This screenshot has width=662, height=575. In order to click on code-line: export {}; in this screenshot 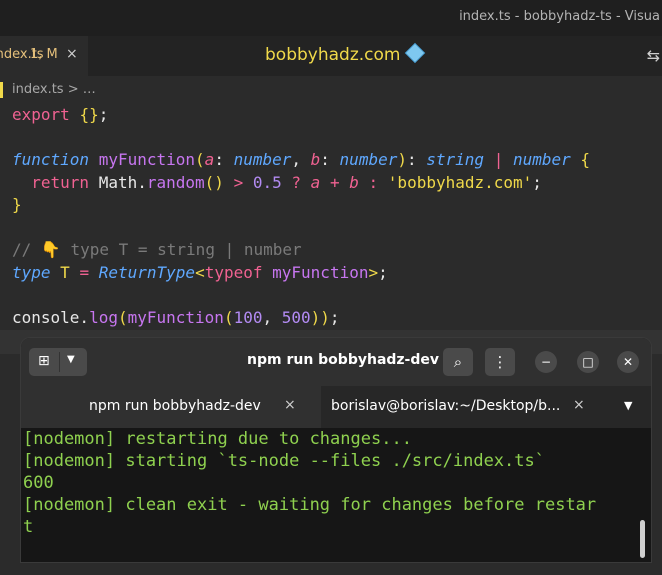, I will do `click(60, 115)`.